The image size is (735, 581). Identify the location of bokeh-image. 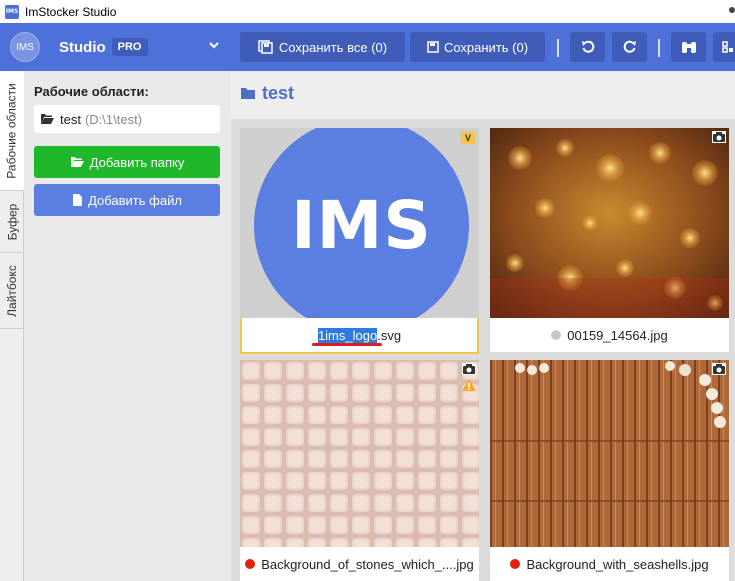
(609, 223).